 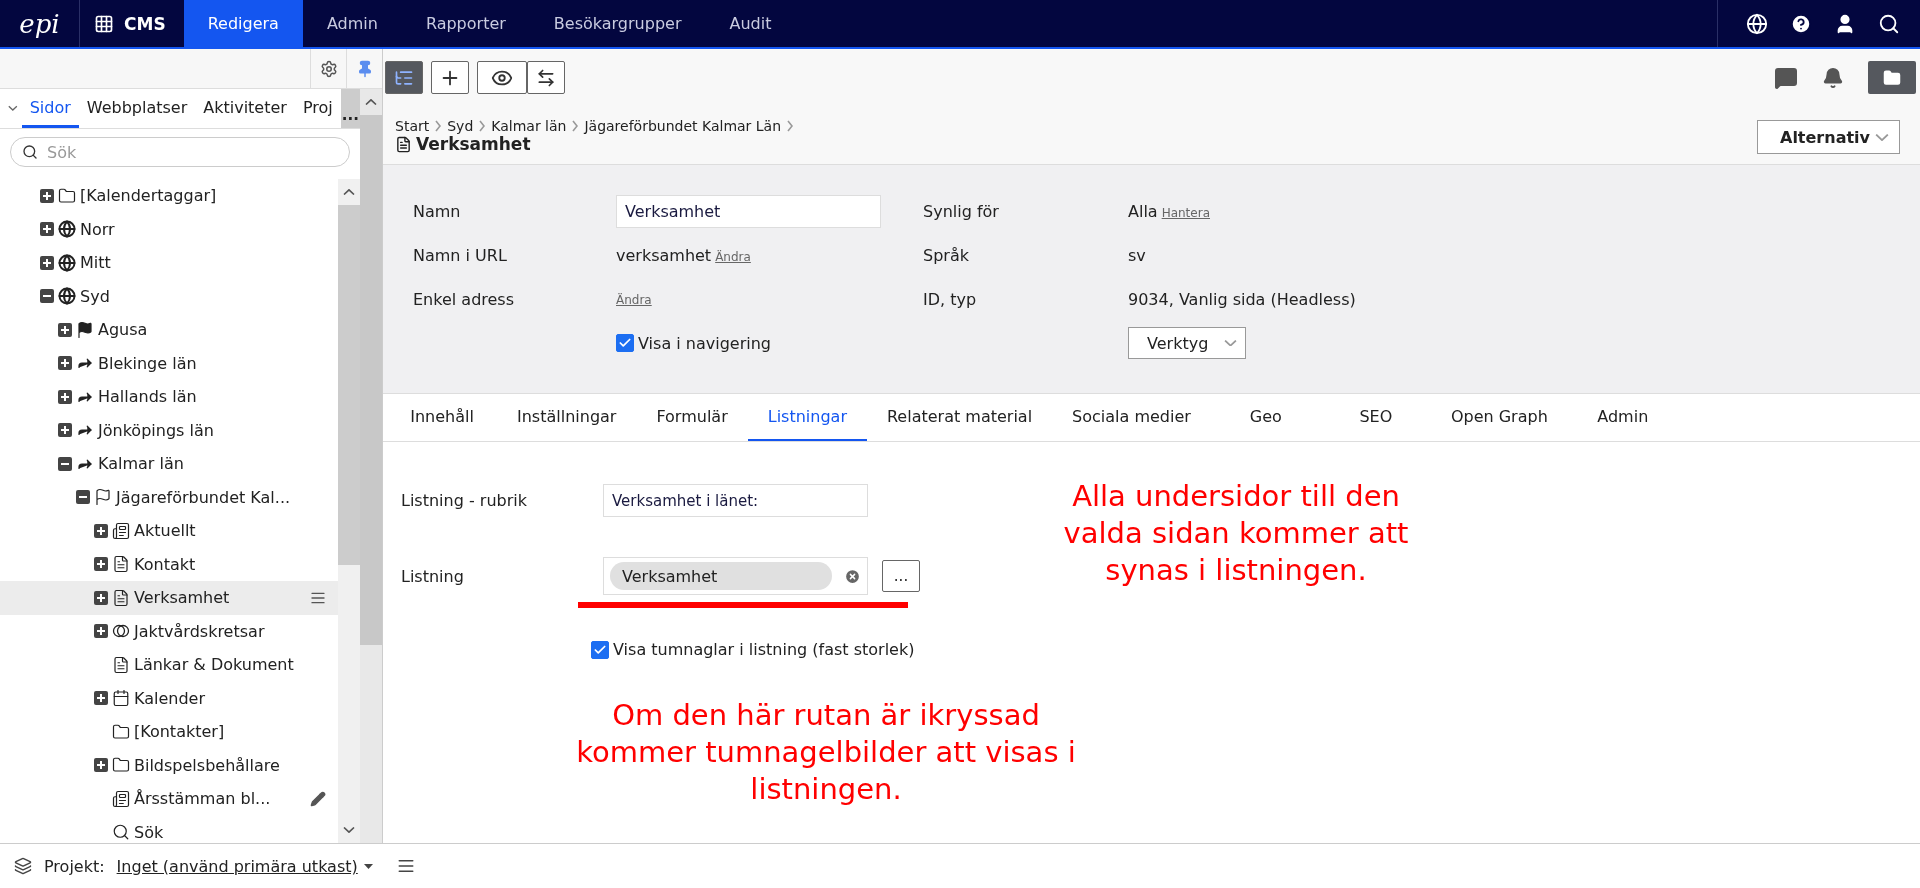 I want to click on tree-item: Blekinge län, so click(x=169, y=363).